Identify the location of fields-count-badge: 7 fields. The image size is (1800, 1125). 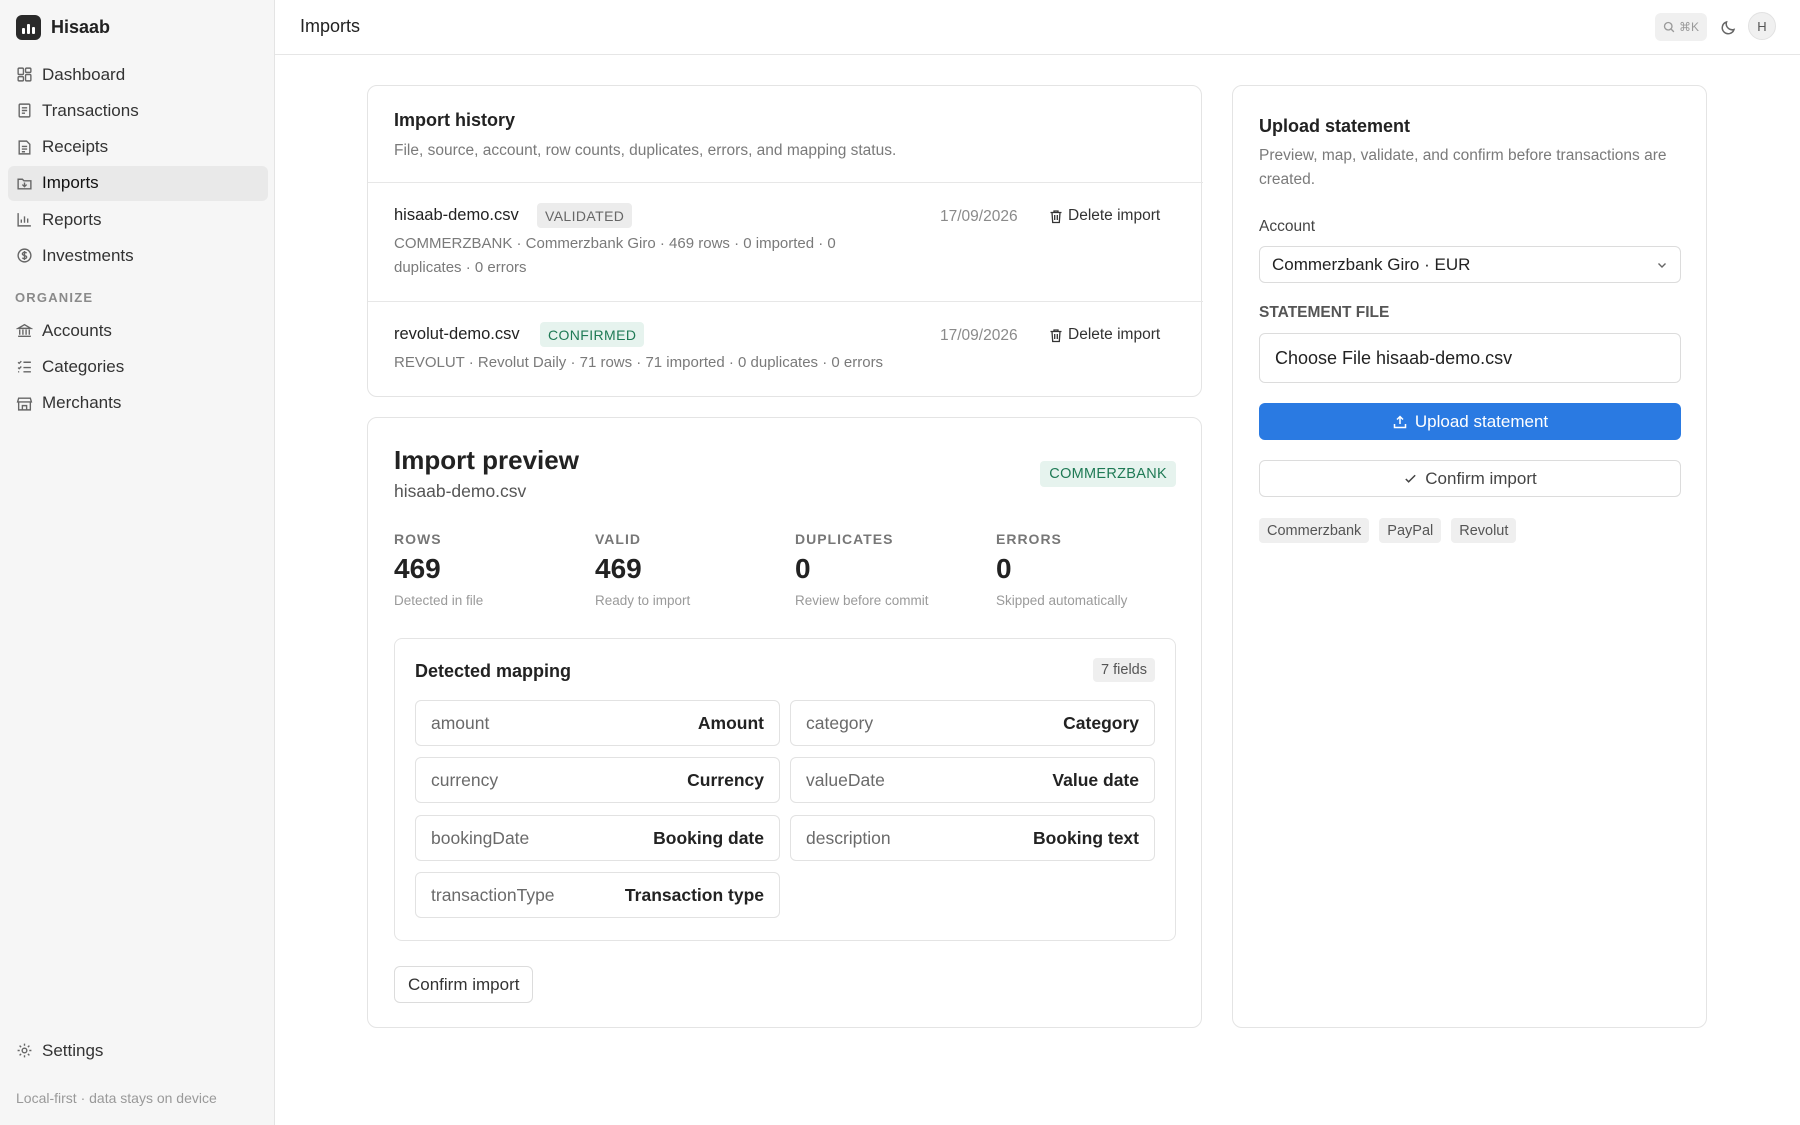
(1124, 670).